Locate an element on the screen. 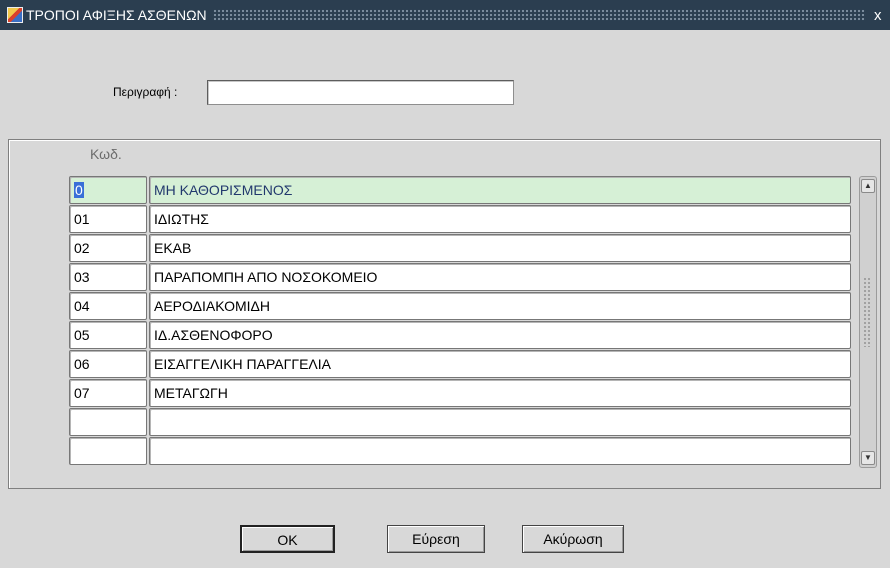 This screenshot has width=890, height=568. vertical-scrollbar: ▲ ▼ is located at coordinates (868, 322).